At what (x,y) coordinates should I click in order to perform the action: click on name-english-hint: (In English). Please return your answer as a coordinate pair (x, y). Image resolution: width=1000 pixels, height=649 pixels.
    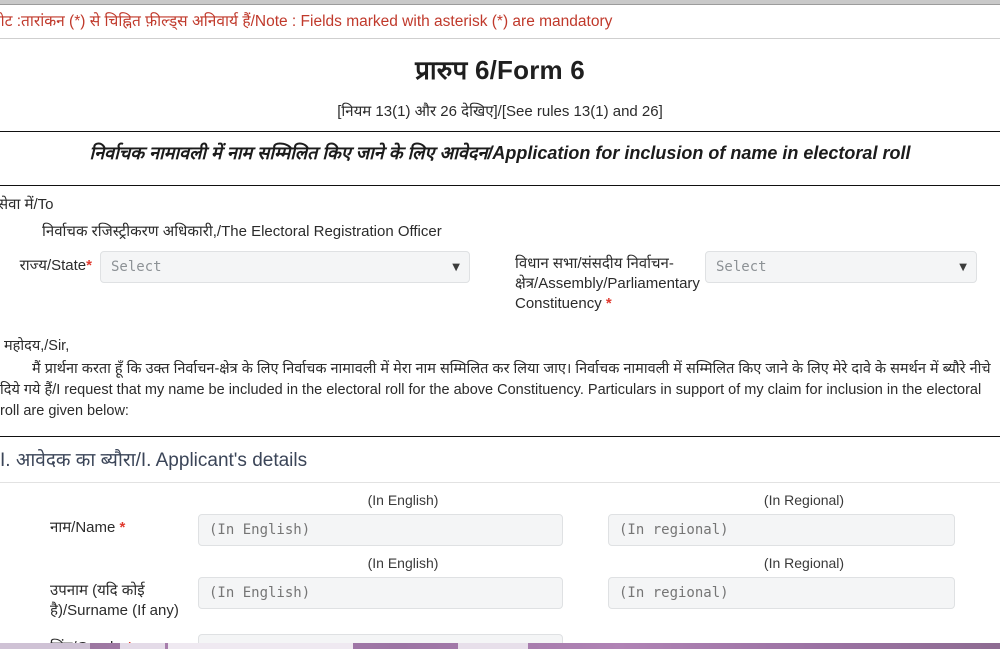
    Looking at the image, I should click on (403, 500).